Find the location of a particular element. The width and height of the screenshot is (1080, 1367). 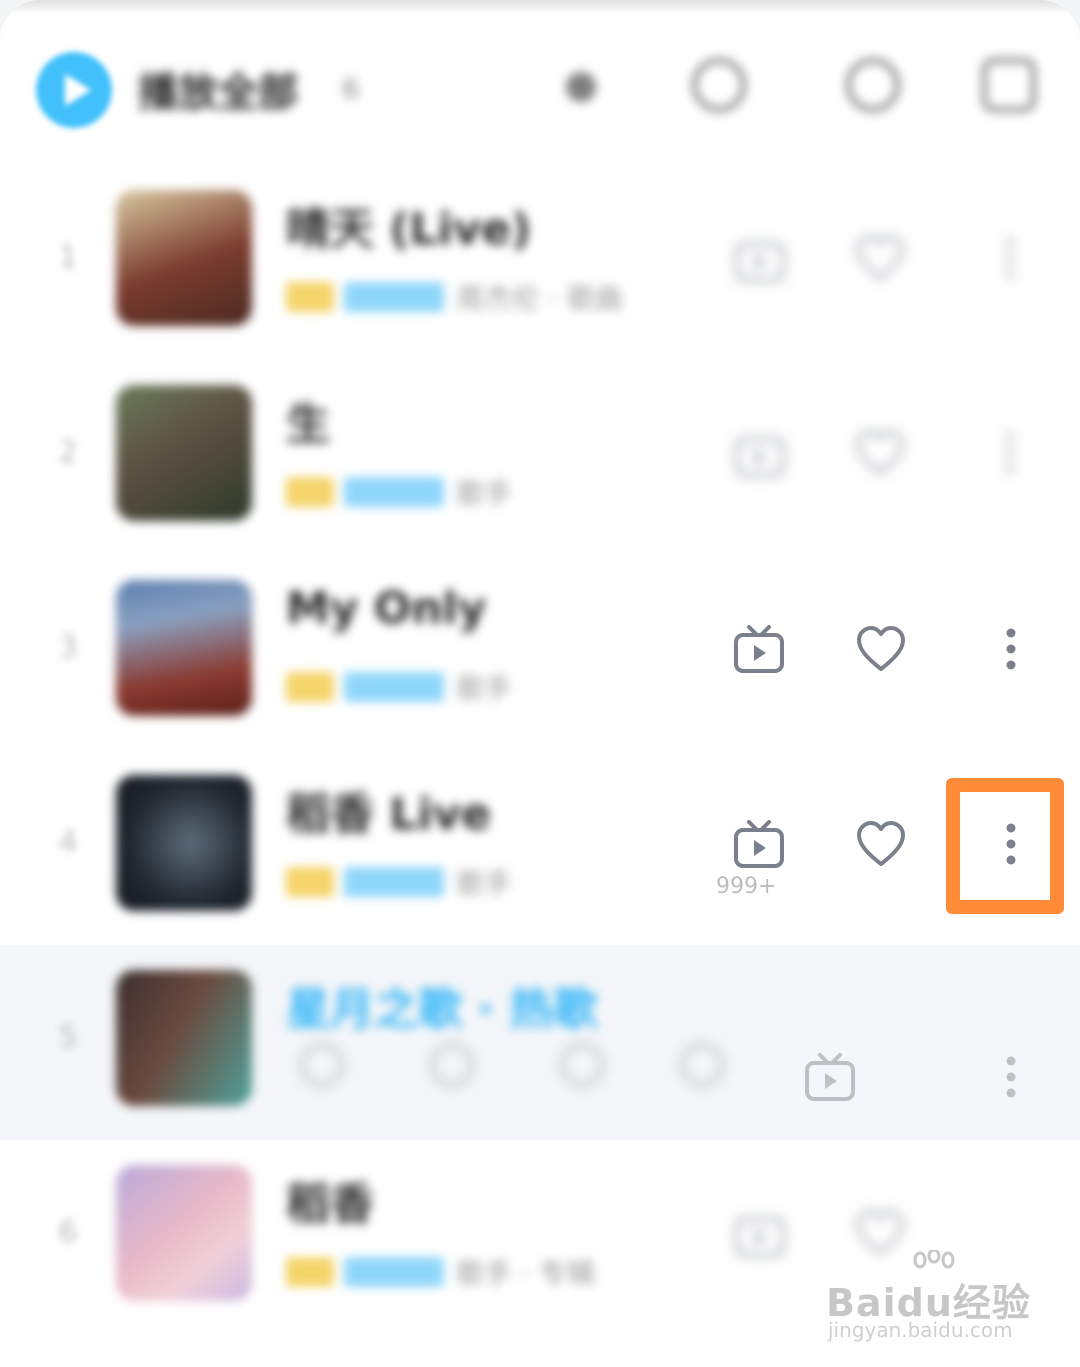

song-count: 6 is located at coordinates (351, 88).